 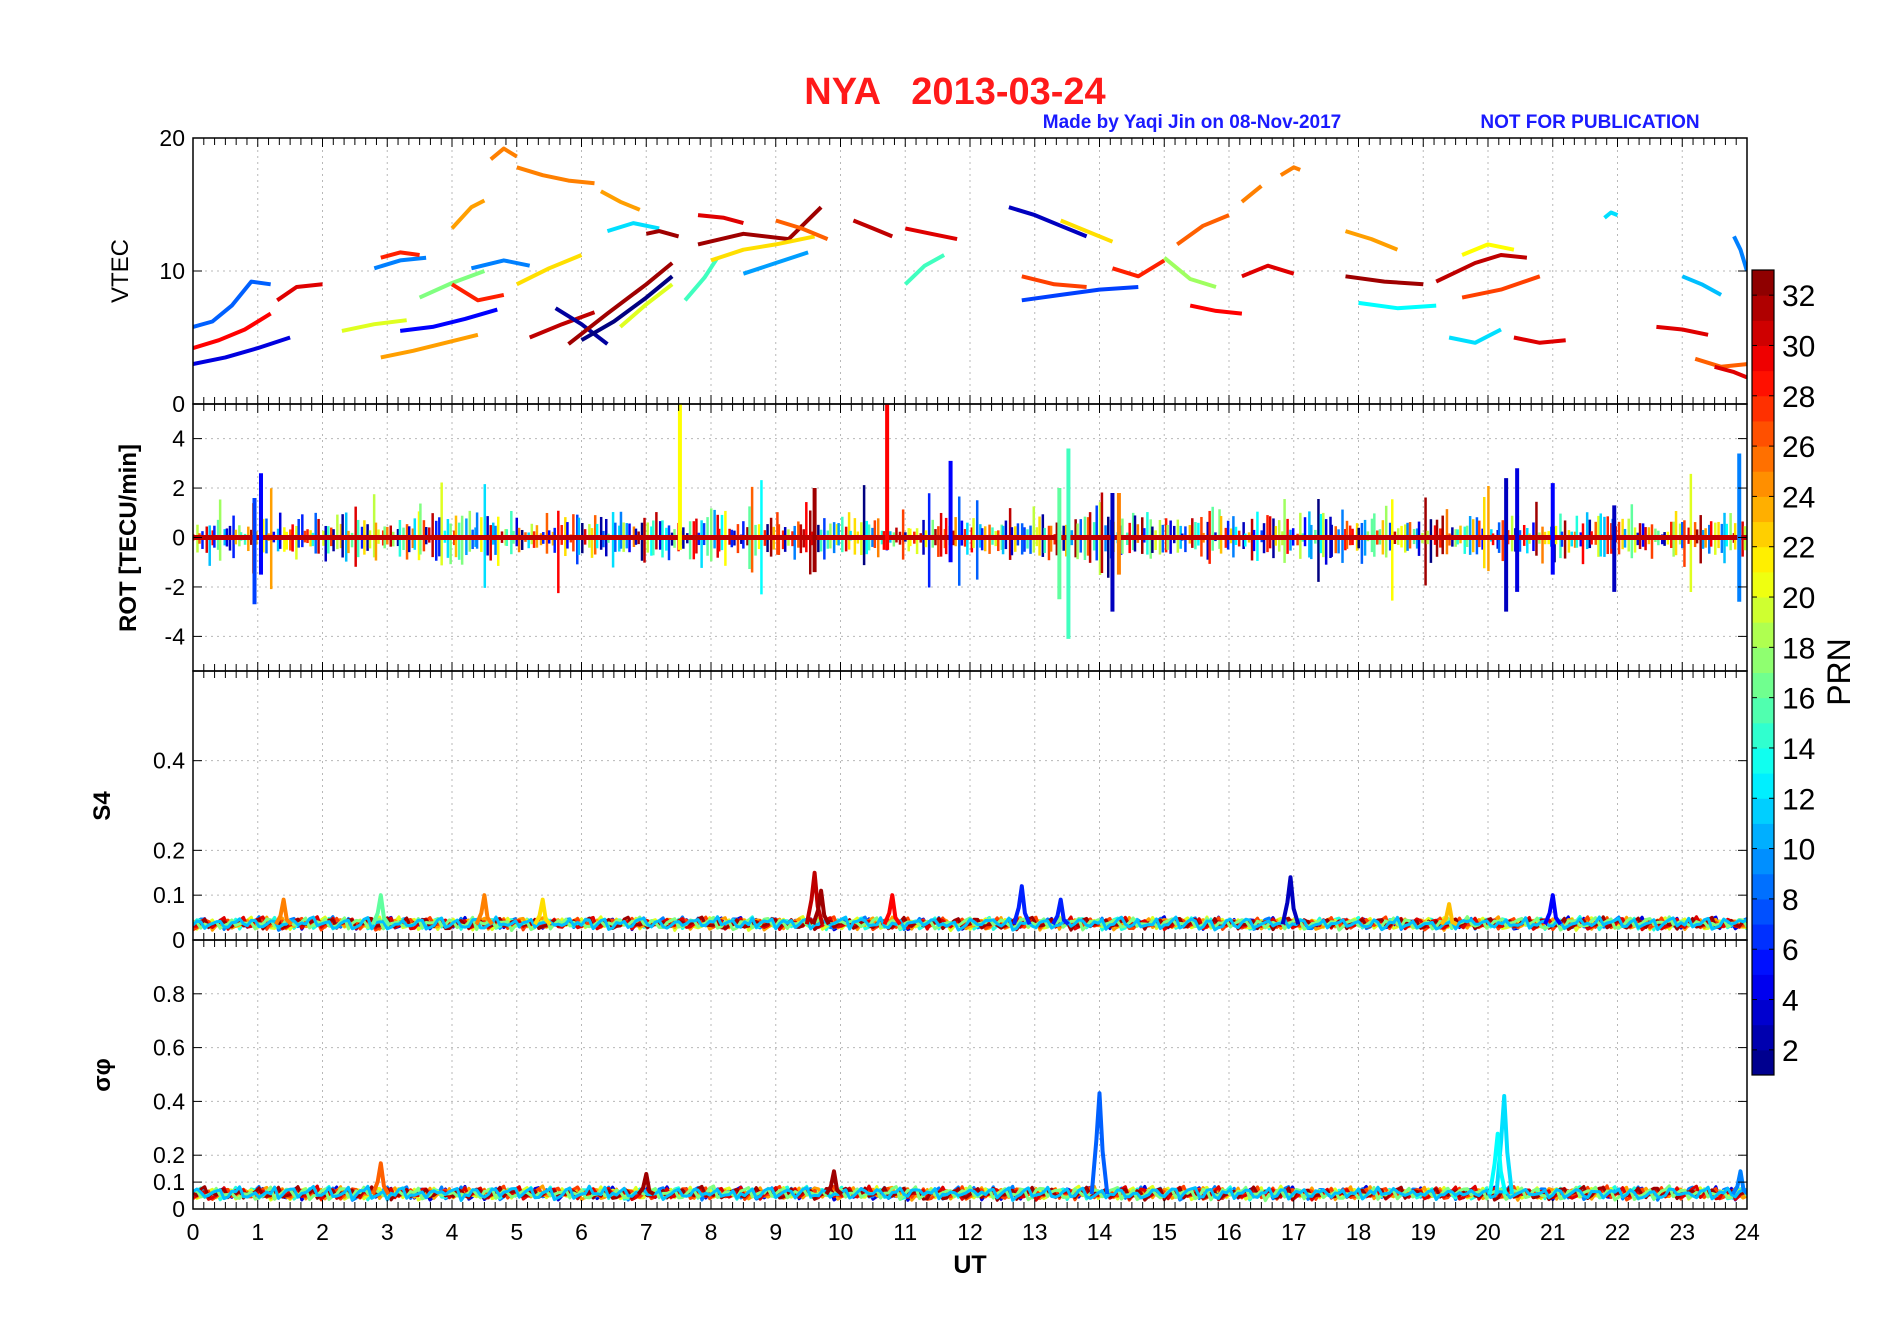 I want to click on ytick-label: 0.2, so click(x=169, y=850).